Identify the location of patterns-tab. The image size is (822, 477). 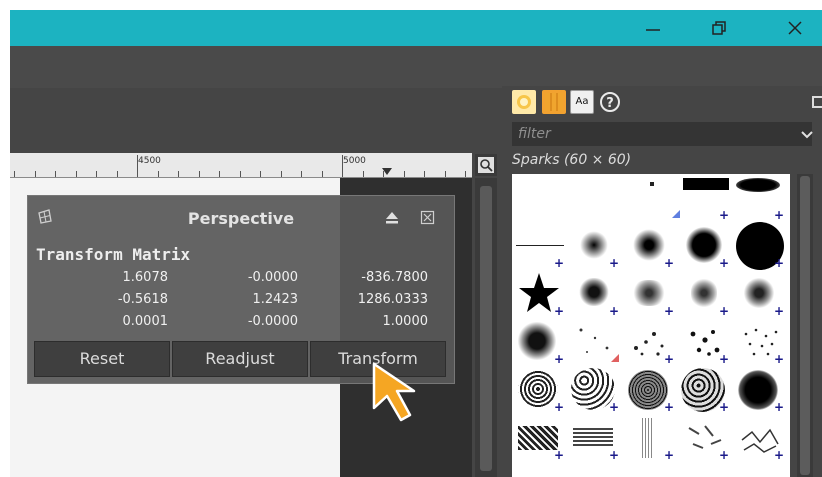
(554, 102).